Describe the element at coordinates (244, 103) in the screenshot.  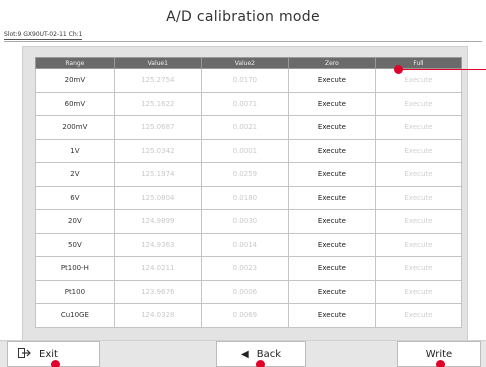
I see `value2-cell: 0.0071` at that location.